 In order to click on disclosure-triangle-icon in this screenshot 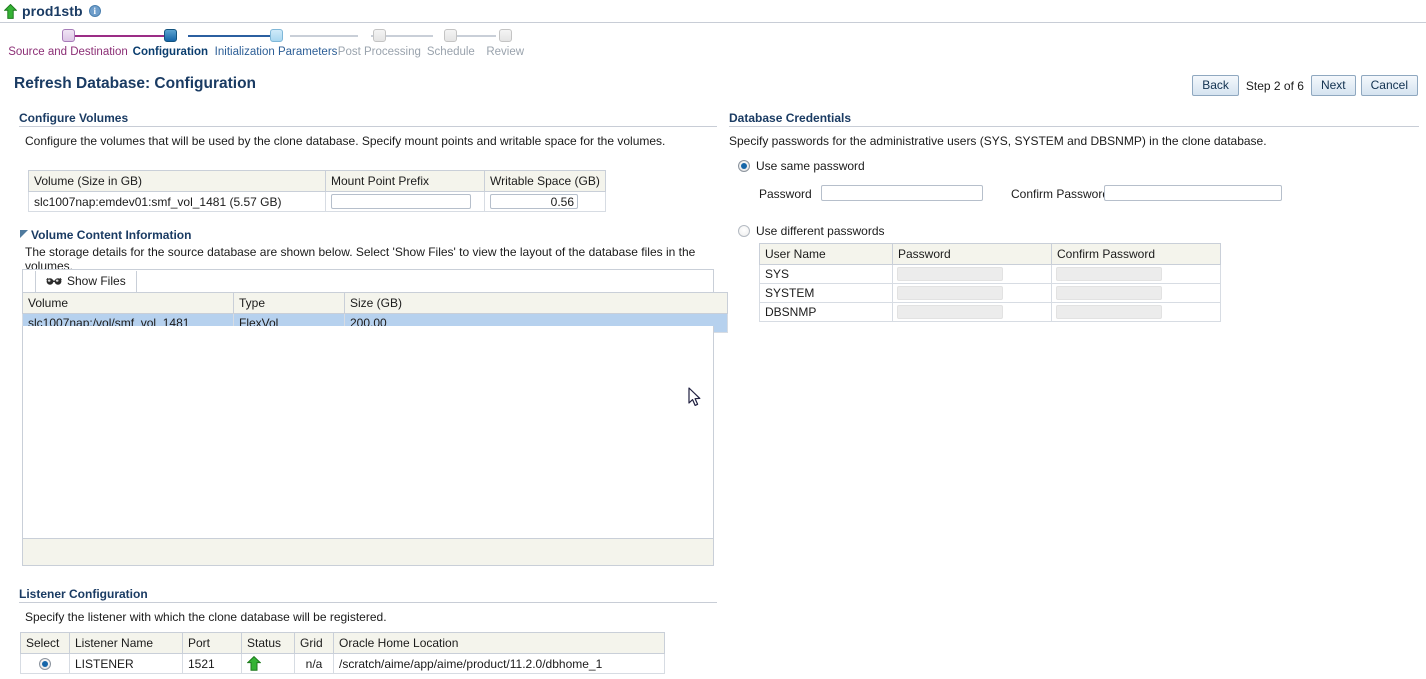, I will do `click(24, 234)`.